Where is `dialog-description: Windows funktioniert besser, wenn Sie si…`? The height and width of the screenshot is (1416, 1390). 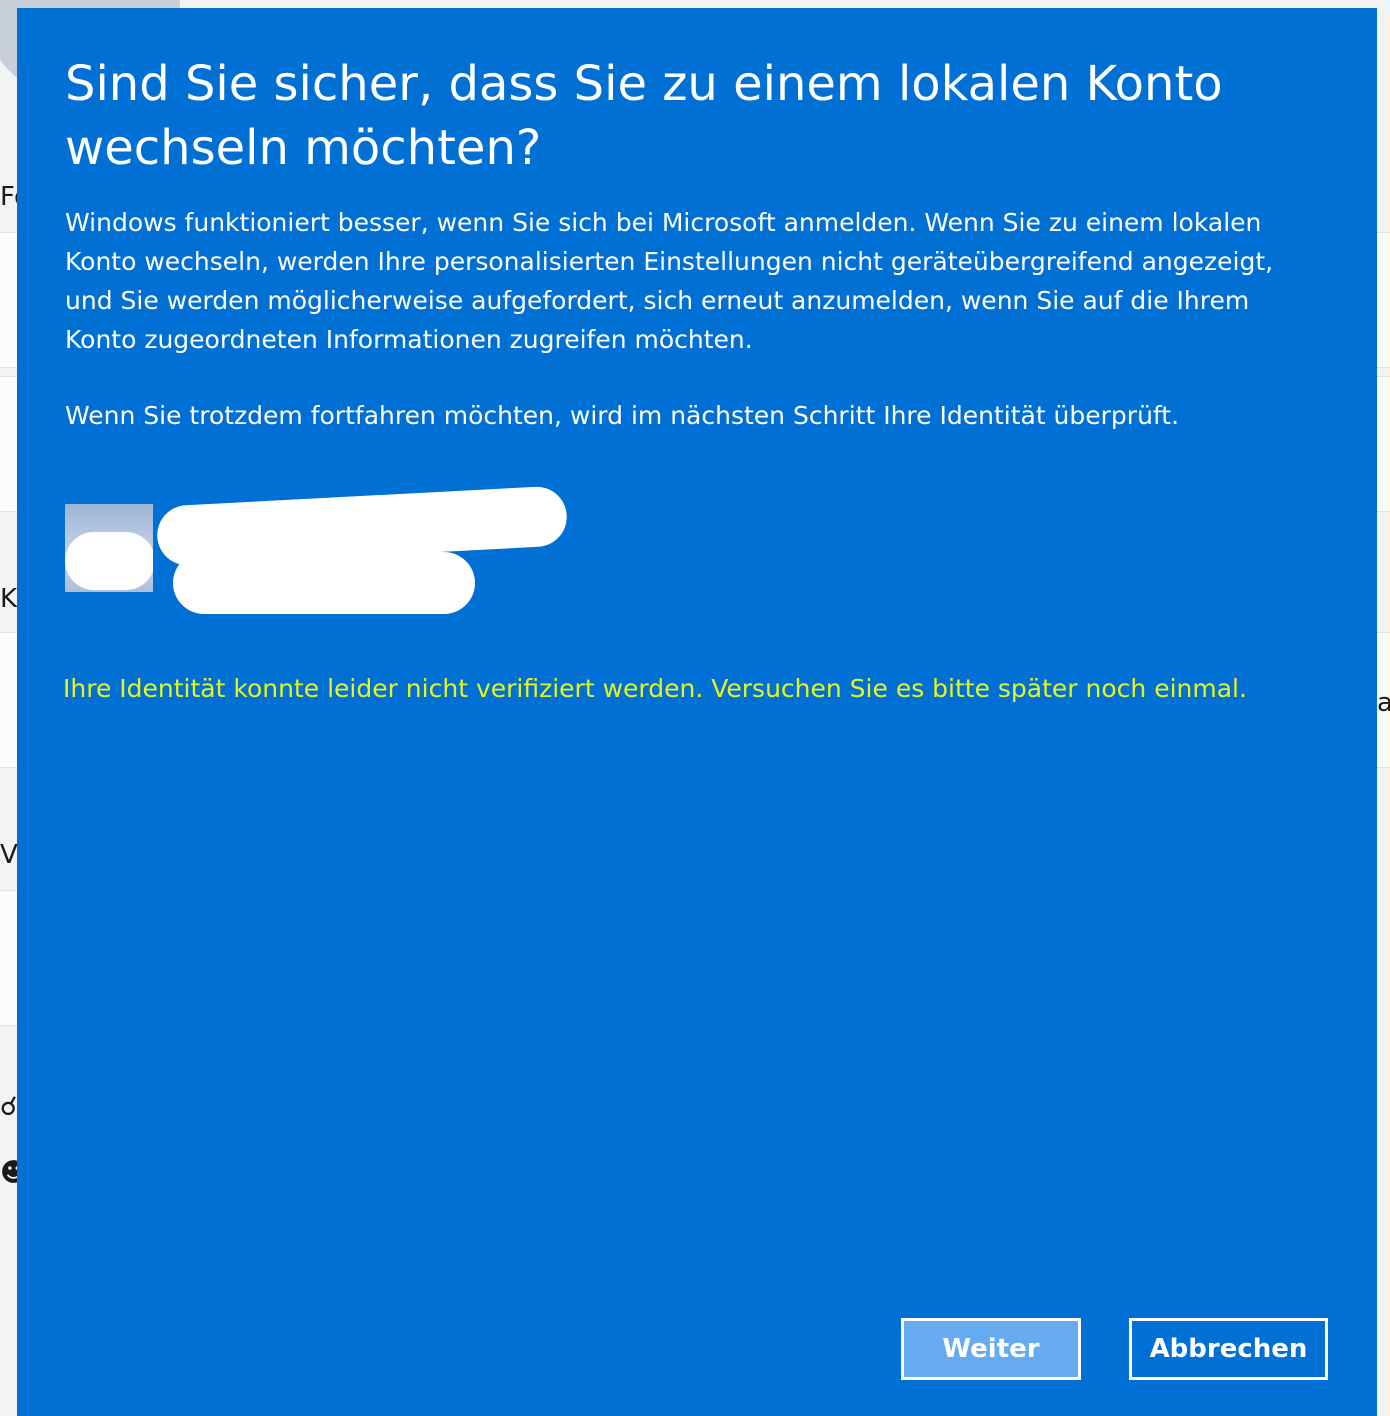
dialog-description: Windows funktioniert besser, wenn Sie si… is located at coordinates (669, 281).